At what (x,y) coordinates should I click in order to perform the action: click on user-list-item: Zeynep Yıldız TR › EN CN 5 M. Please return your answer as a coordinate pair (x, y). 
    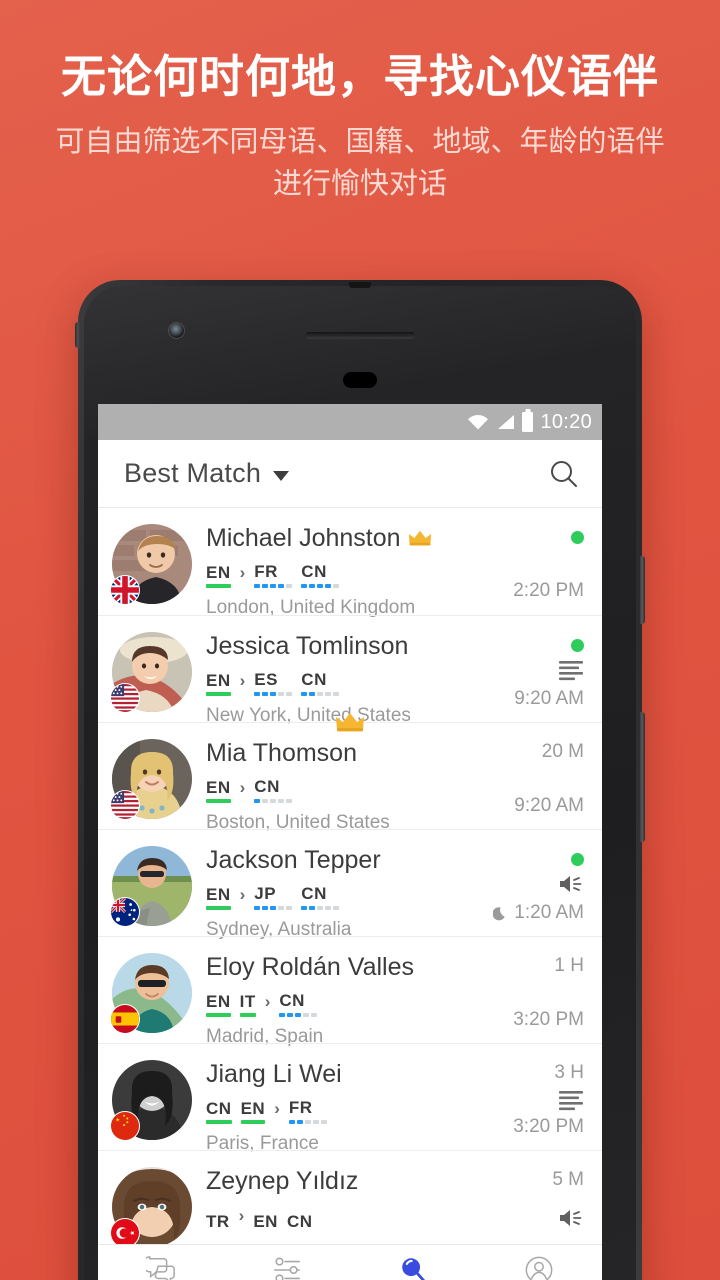
    Looking at the image, I should click on (350, 1203).